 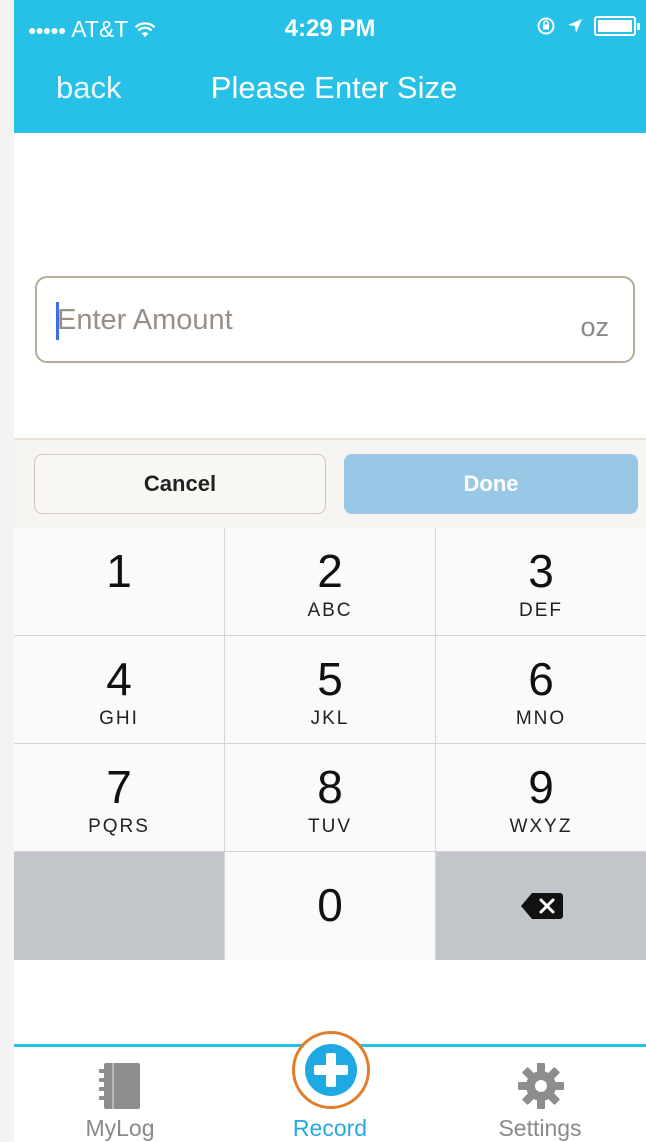 I want to click on key-letters: WXYZ, so click(x=541, y=826).